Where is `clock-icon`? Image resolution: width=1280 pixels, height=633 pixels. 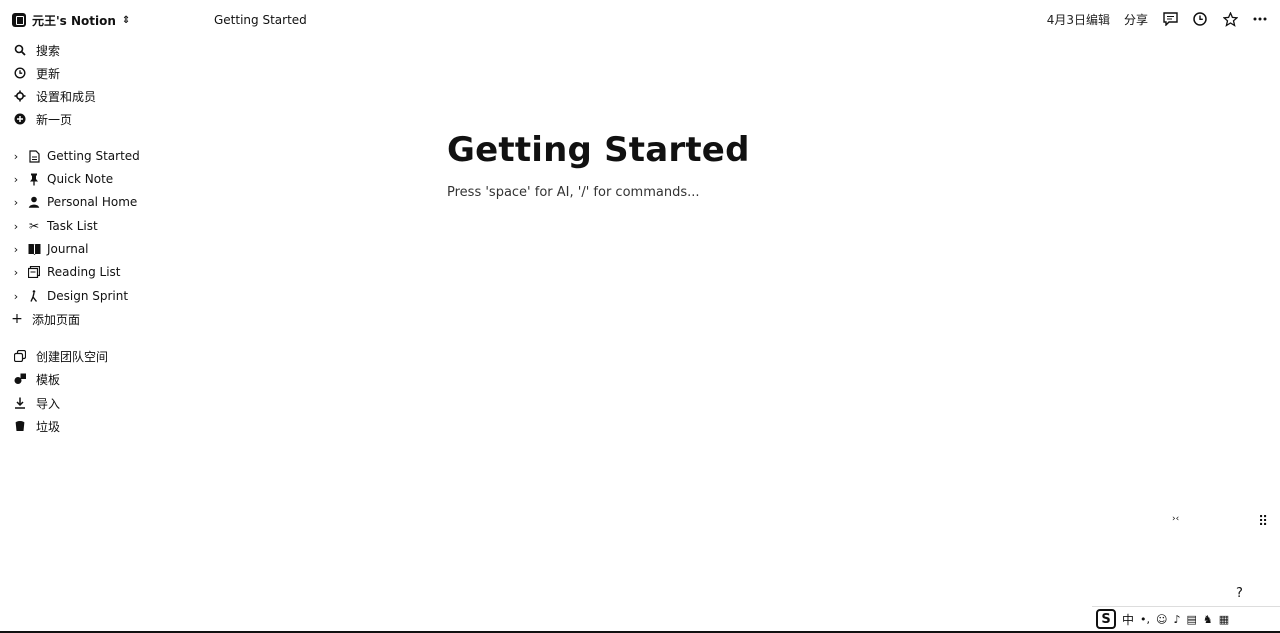
clock-icon is located at coordinates (20, 73).